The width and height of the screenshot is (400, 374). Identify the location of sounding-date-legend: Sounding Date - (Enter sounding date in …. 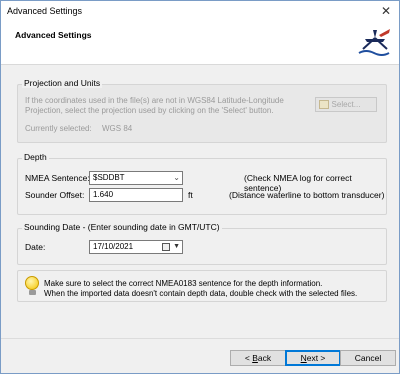
(122, 227).